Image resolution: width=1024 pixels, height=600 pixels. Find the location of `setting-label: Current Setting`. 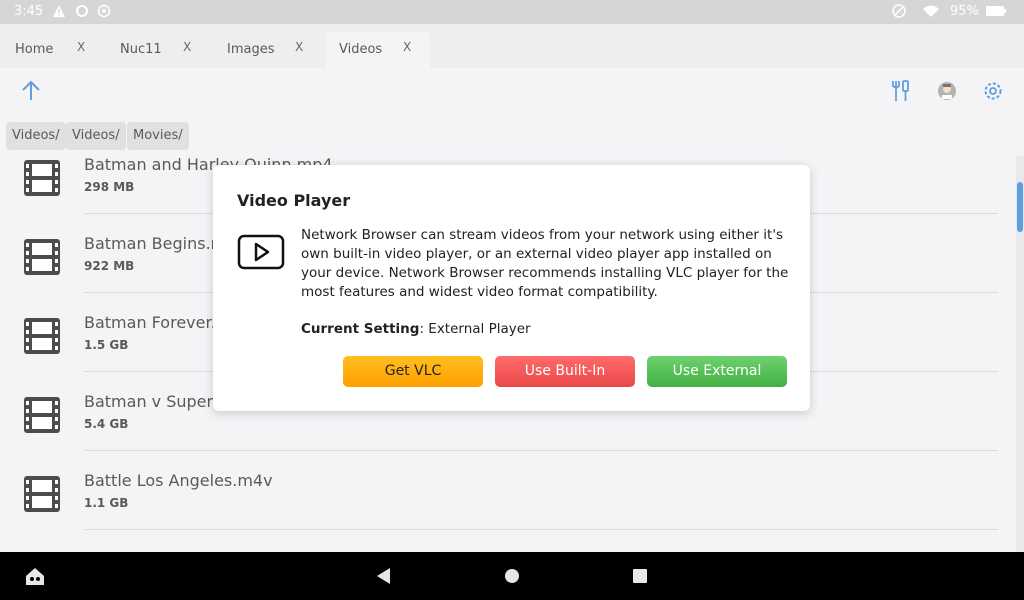

setting-label: Current Setting is located at coordinates (360, 329).